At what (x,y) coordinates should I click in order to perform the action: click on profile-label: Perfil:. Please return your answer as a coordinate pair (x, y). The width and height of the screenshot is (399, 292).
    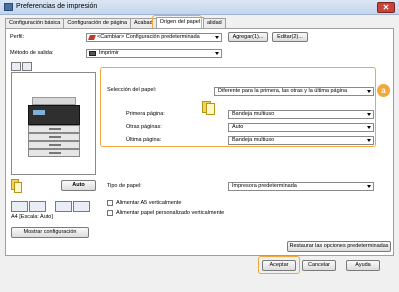
    Looking at the image, I should click on (17, 37).